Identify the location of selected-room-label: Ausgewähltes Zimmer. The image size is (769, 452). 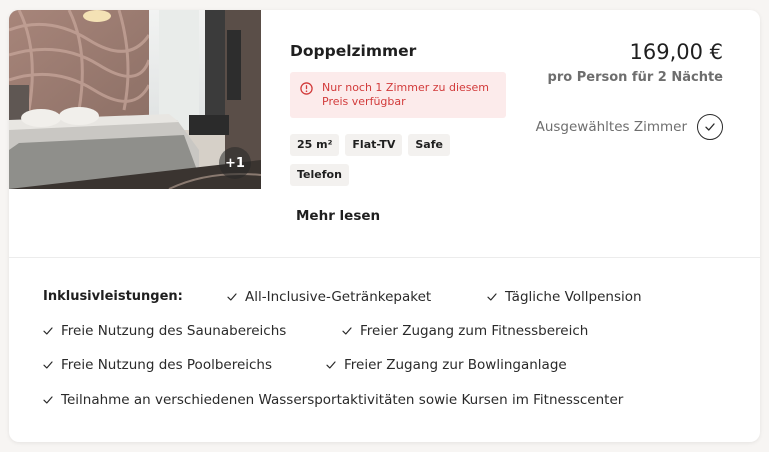
(611, 127).